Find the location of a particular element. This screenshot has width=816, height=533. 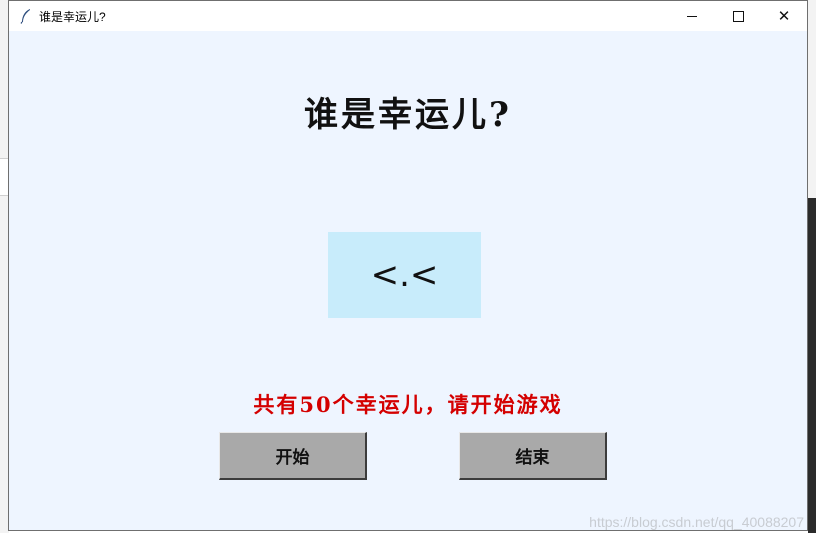

background-app-right-dark is located at coordinates (812, 365).